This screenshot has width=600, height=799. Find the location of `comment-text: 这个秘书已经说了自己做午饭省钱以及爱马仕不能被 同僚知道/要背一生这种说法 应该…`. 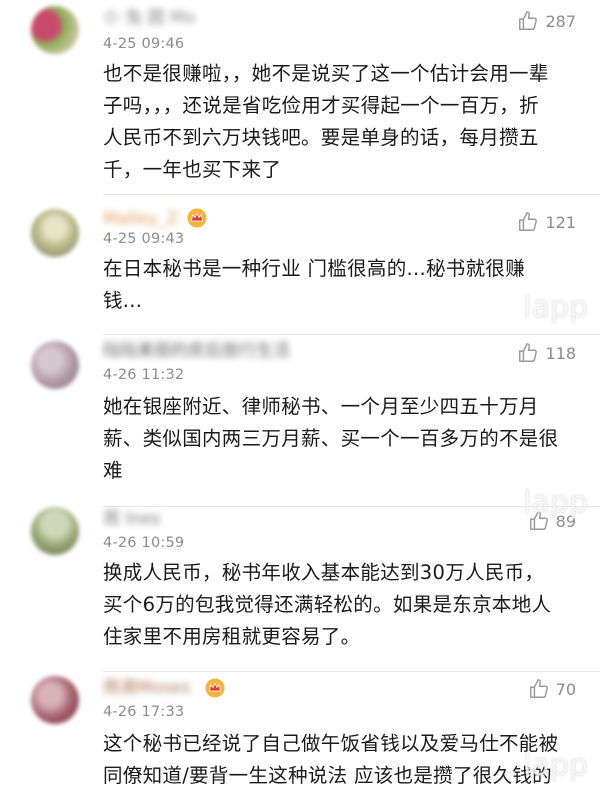

comment-text: 这个秘书已经说了自己做午饭省钱以及爱马仕不能被 同僚知道/要背一生这种说法 应该… is located at coordinates (343, 760).